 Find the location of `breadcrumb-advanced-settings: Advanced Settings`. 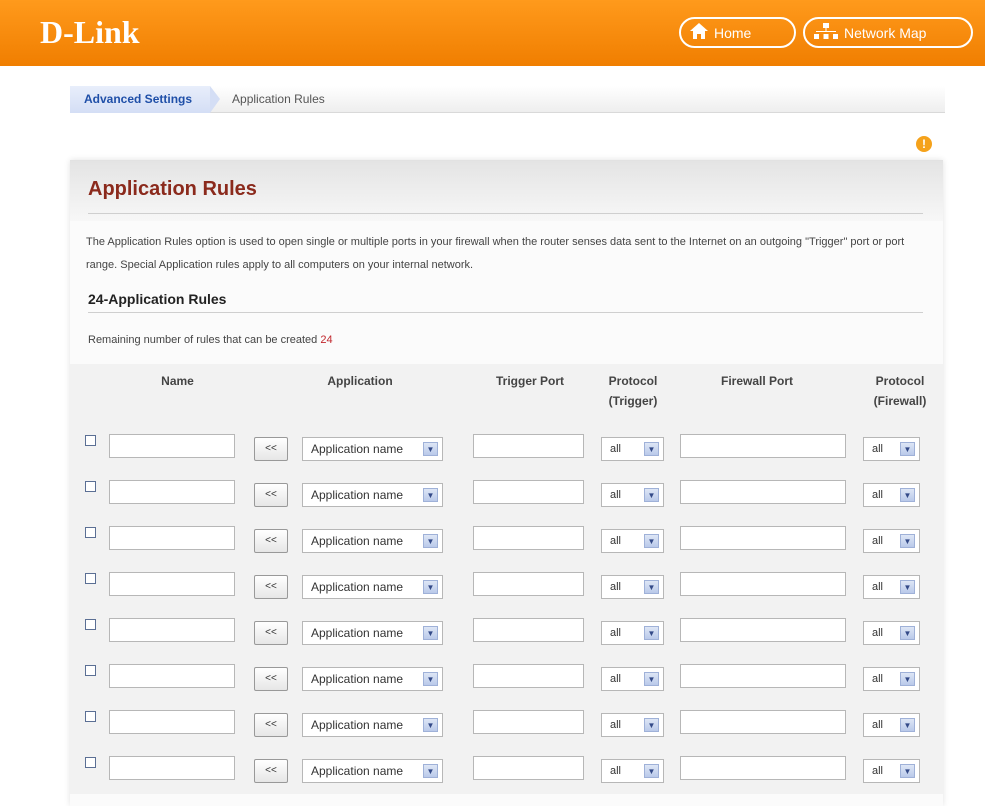

breadcrumb-advanced-settings: Advanced Settings is located at coordinates (145, 99).